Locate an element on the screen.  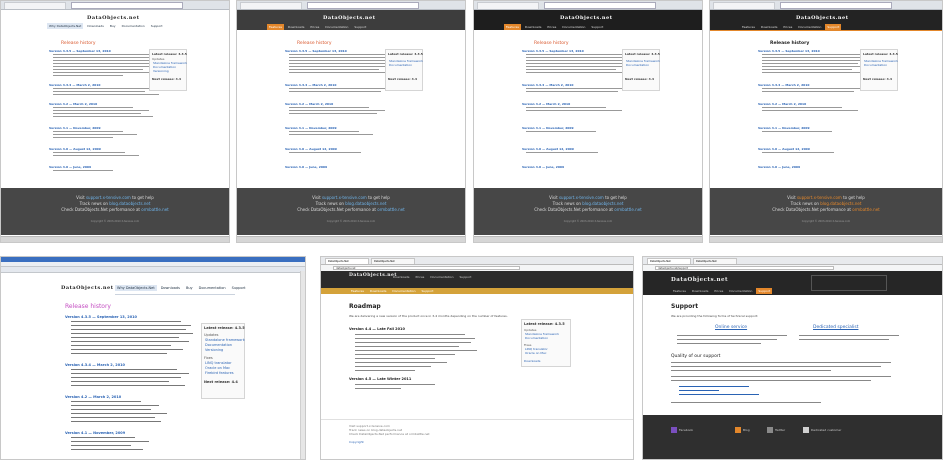
nav-docs: Documentation is located at coordinates (133, 26).